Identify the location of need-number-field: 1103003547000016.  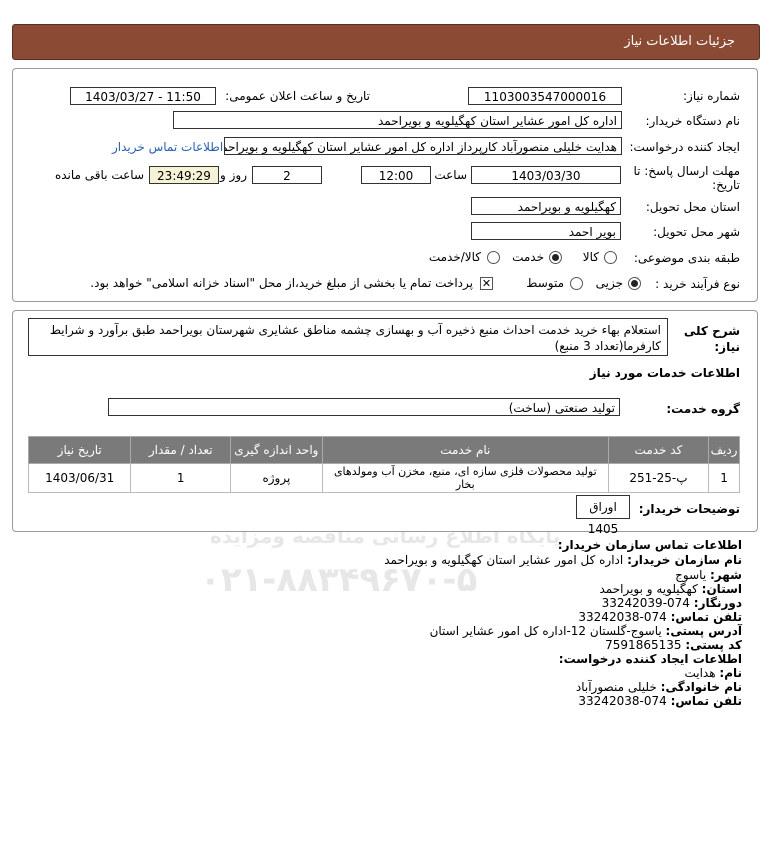
(545, 96).